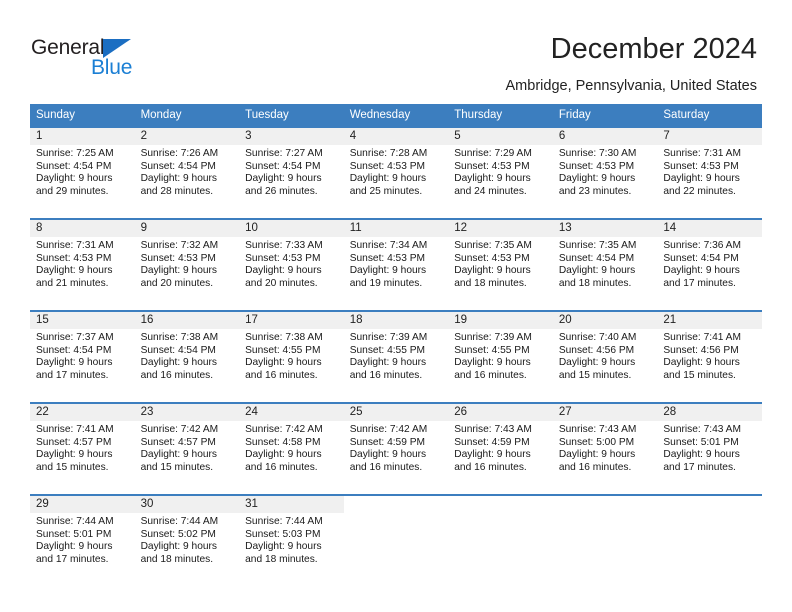 The image size is (792, 612). I want to click on sunrise-time: Sunrise: 7:35 AM, so click(493, 245).